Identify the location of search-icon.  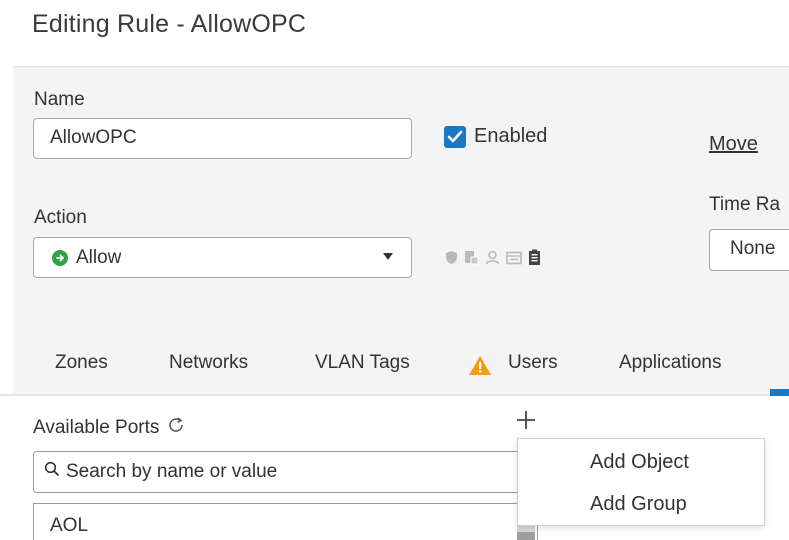
(52, 472).